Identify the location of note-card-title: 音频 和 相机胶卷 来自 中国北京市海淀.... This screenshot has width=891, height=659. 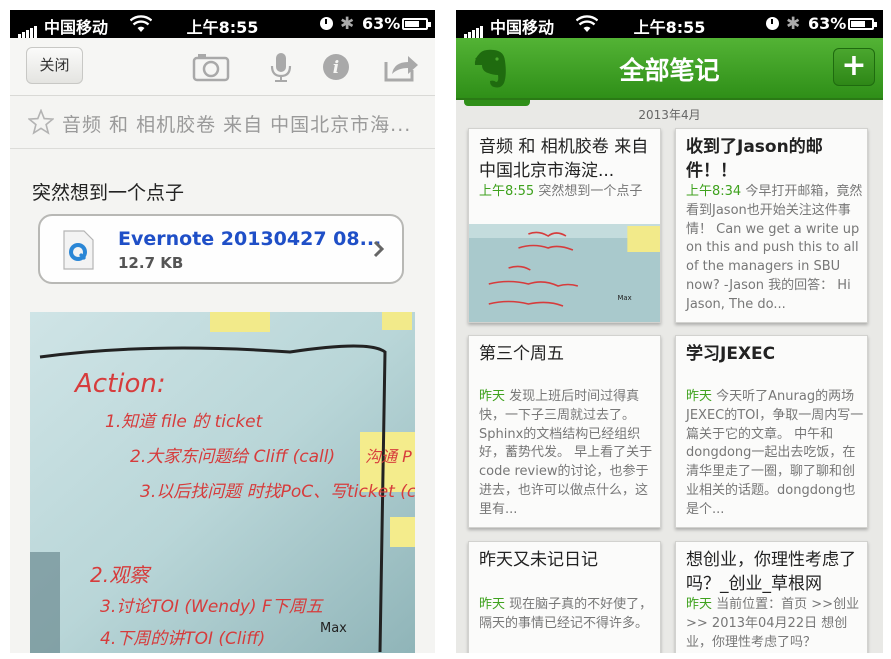
(564, 159).